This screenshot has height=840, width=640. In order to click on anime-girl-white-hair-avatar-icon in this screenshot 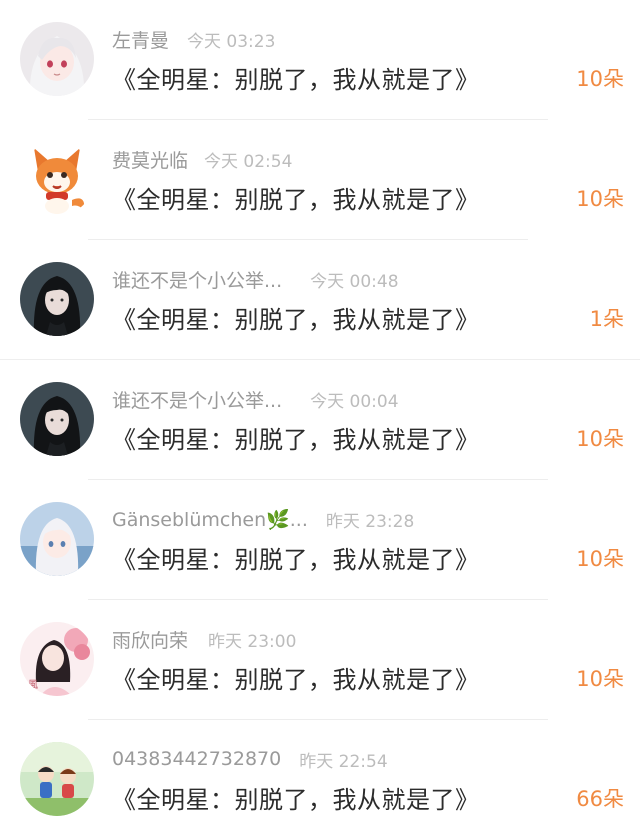, I will do `click(57, 59)`.